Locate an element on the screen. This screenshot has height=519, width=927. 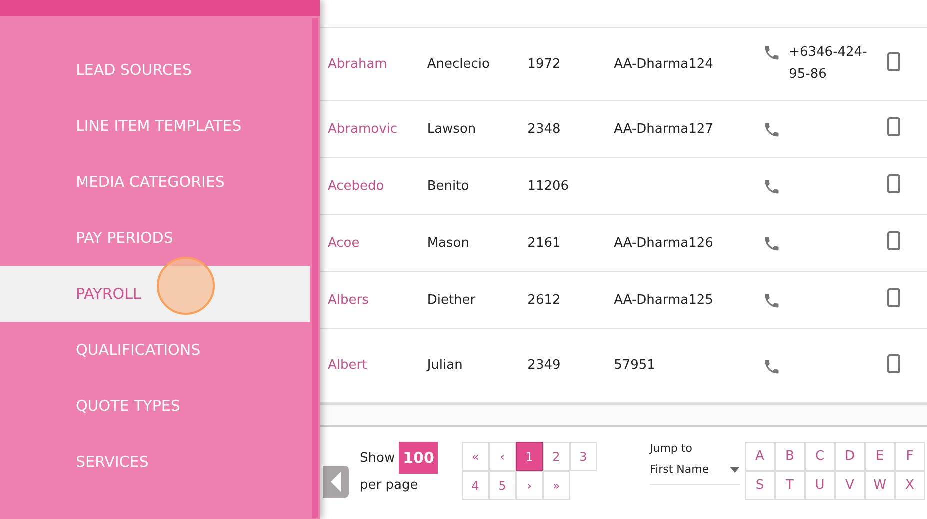
letter-button: V is located at coordinates (850, 485).